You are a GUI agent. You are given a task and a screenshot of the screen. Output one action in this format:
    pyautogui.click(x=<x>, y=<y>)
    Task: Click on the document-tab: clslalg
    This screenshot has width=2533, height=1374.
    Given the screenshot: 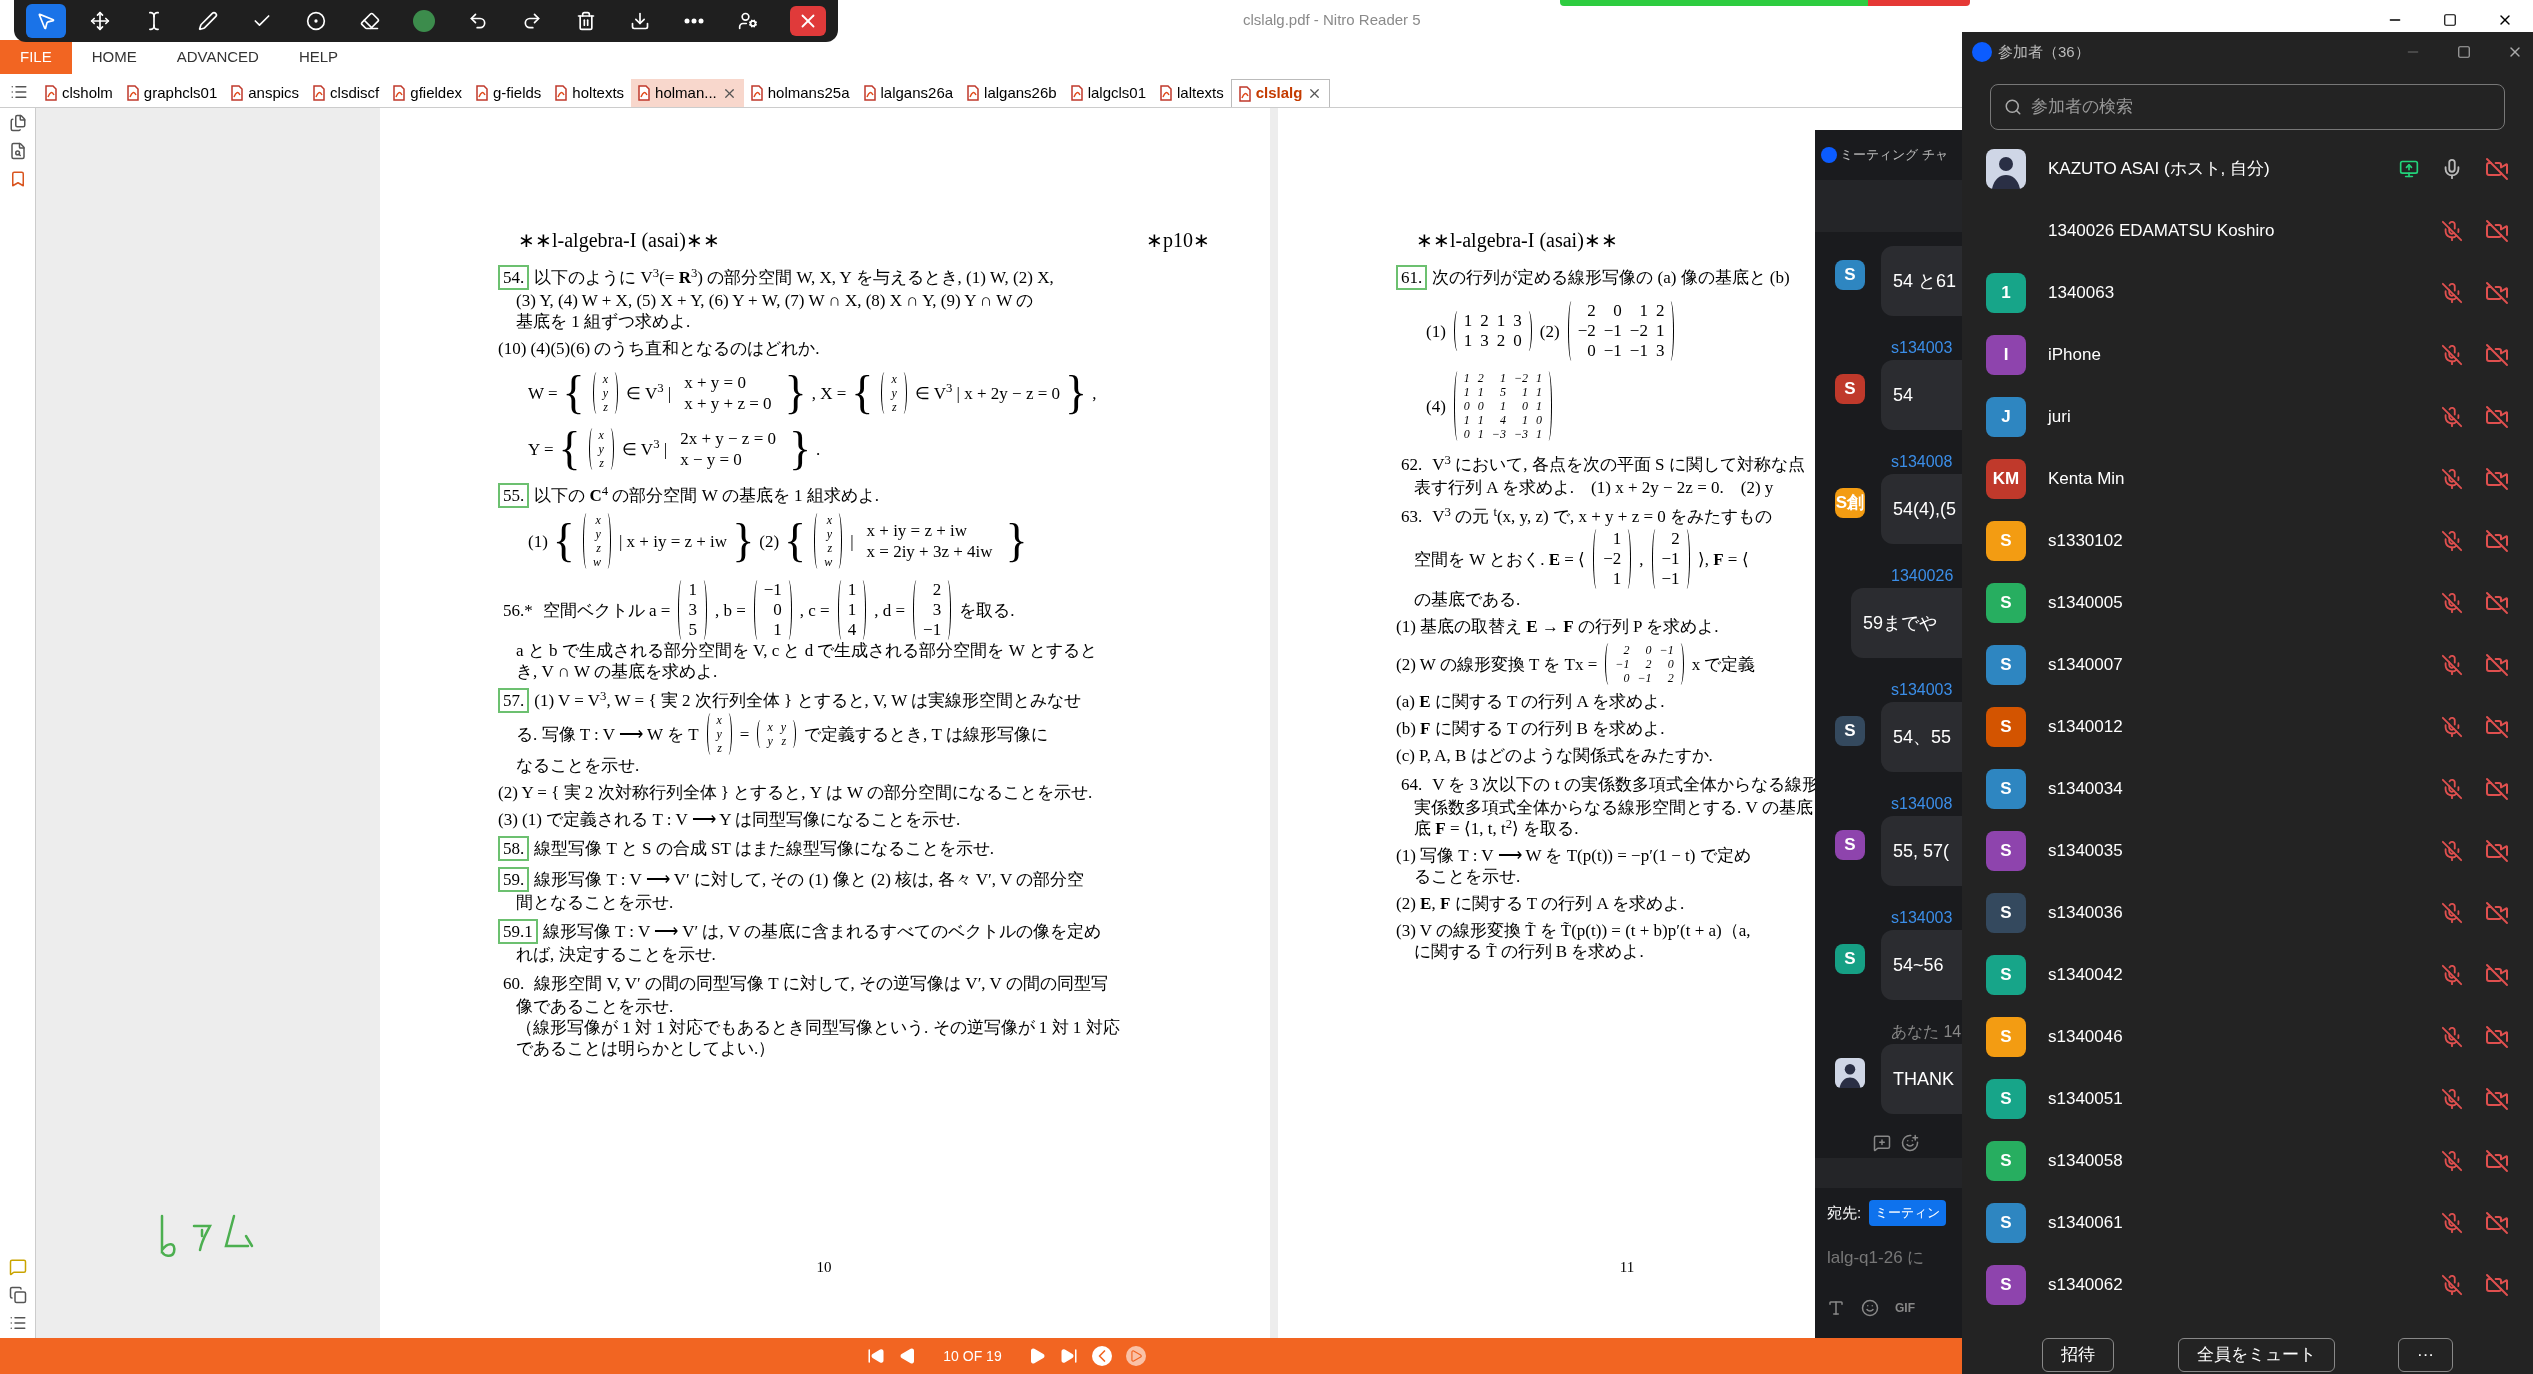 What is the action you would take?
    pyautogui.click(x=1280, y=93)
    